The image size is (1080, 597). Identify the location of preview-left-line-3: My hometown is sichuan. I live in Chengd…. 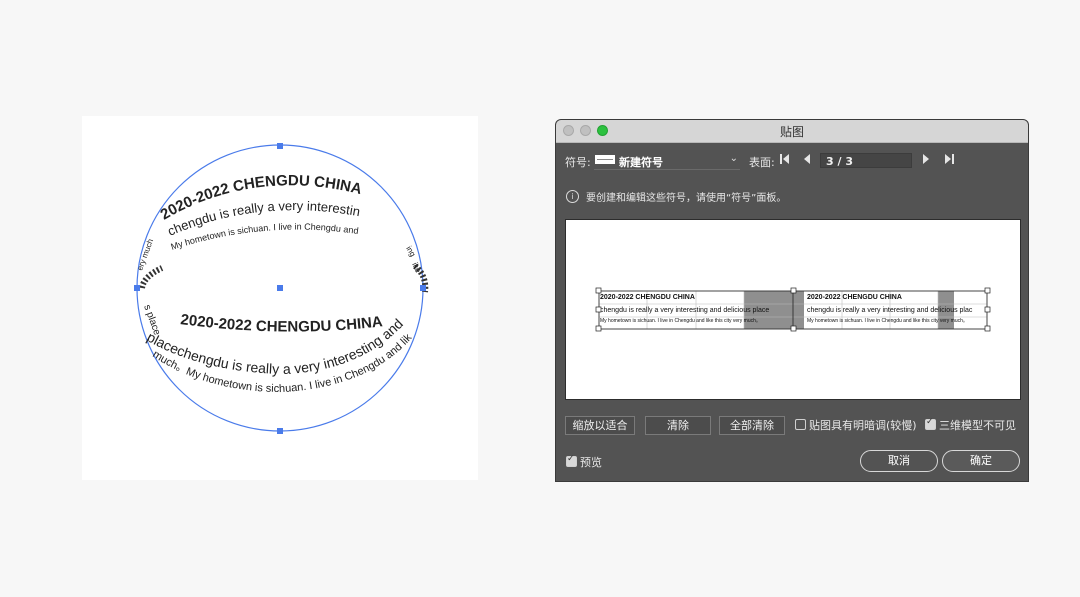
(680, 321).